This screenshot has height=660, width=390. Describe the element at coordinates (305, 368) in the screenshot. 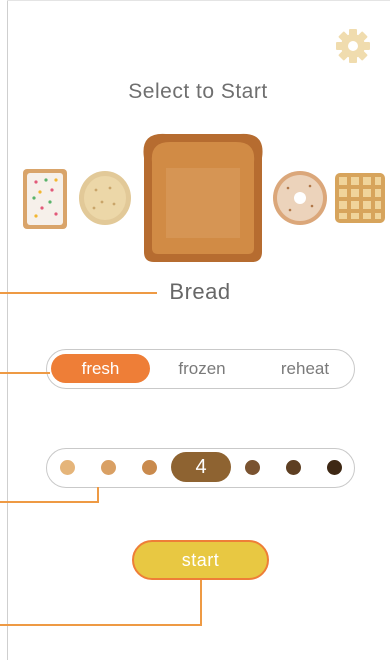

I see `mode-reheat-button: reheat` at that location.